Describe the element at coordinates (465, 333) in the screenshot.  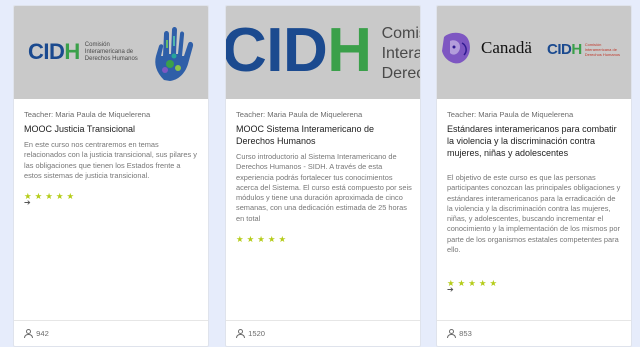
I see `student-count: 853` at that location.